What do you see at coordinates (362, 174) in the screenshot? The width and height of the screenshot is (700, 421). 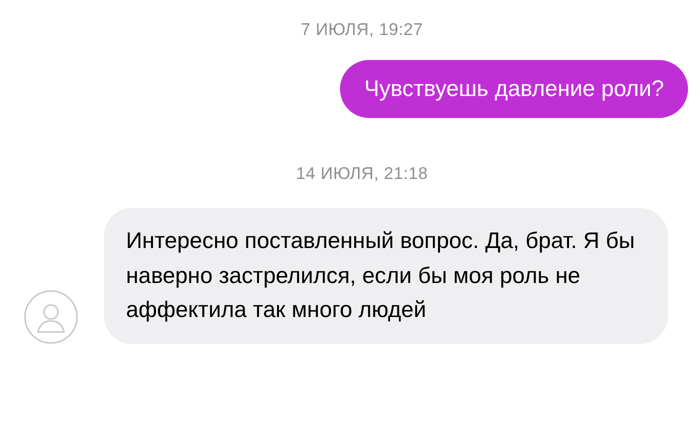 I see `date-label: 14 ИЮЛЯ, 21:18` at bounding box center [362, 174].